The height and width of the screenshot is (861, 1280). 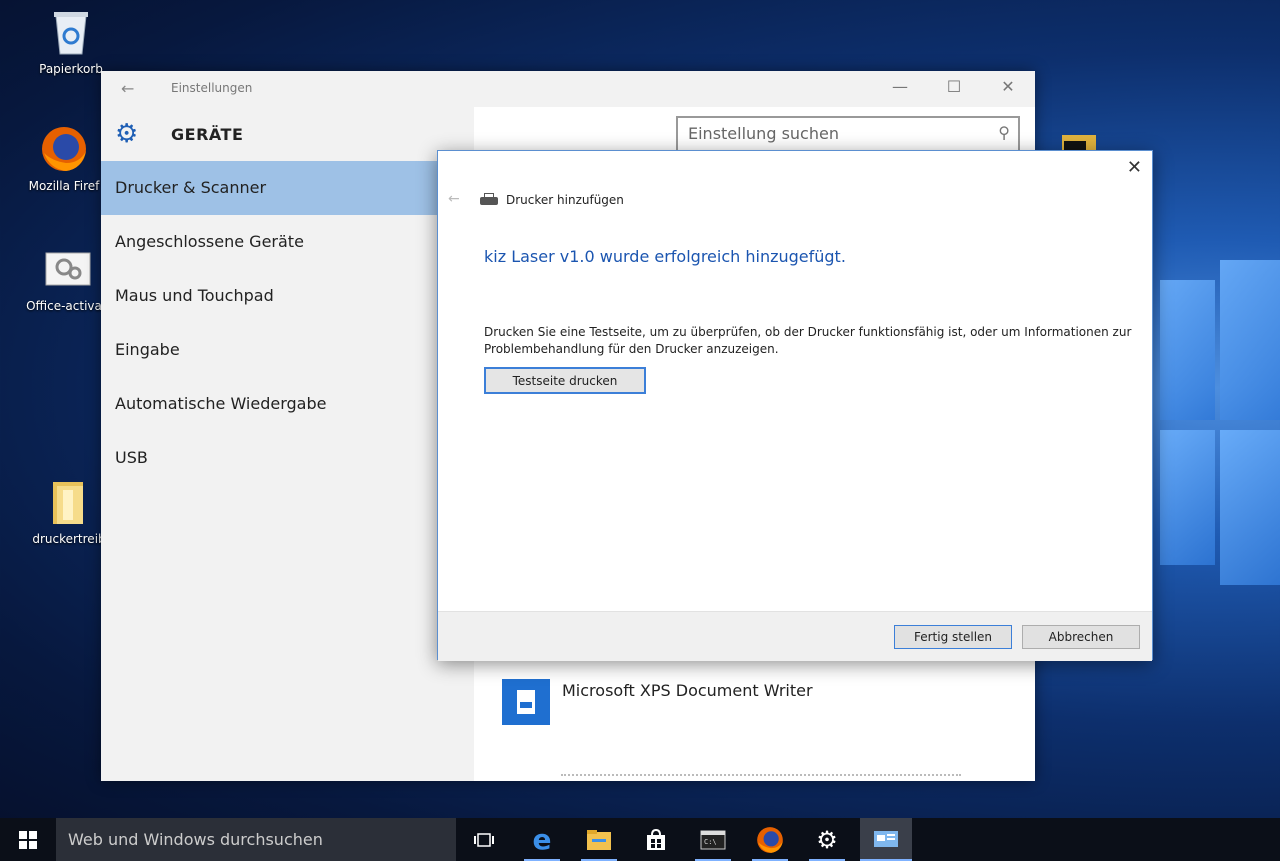 I want to click on desktop-icon-firefox: Mozilla Firef, so click(x=64, y=159).